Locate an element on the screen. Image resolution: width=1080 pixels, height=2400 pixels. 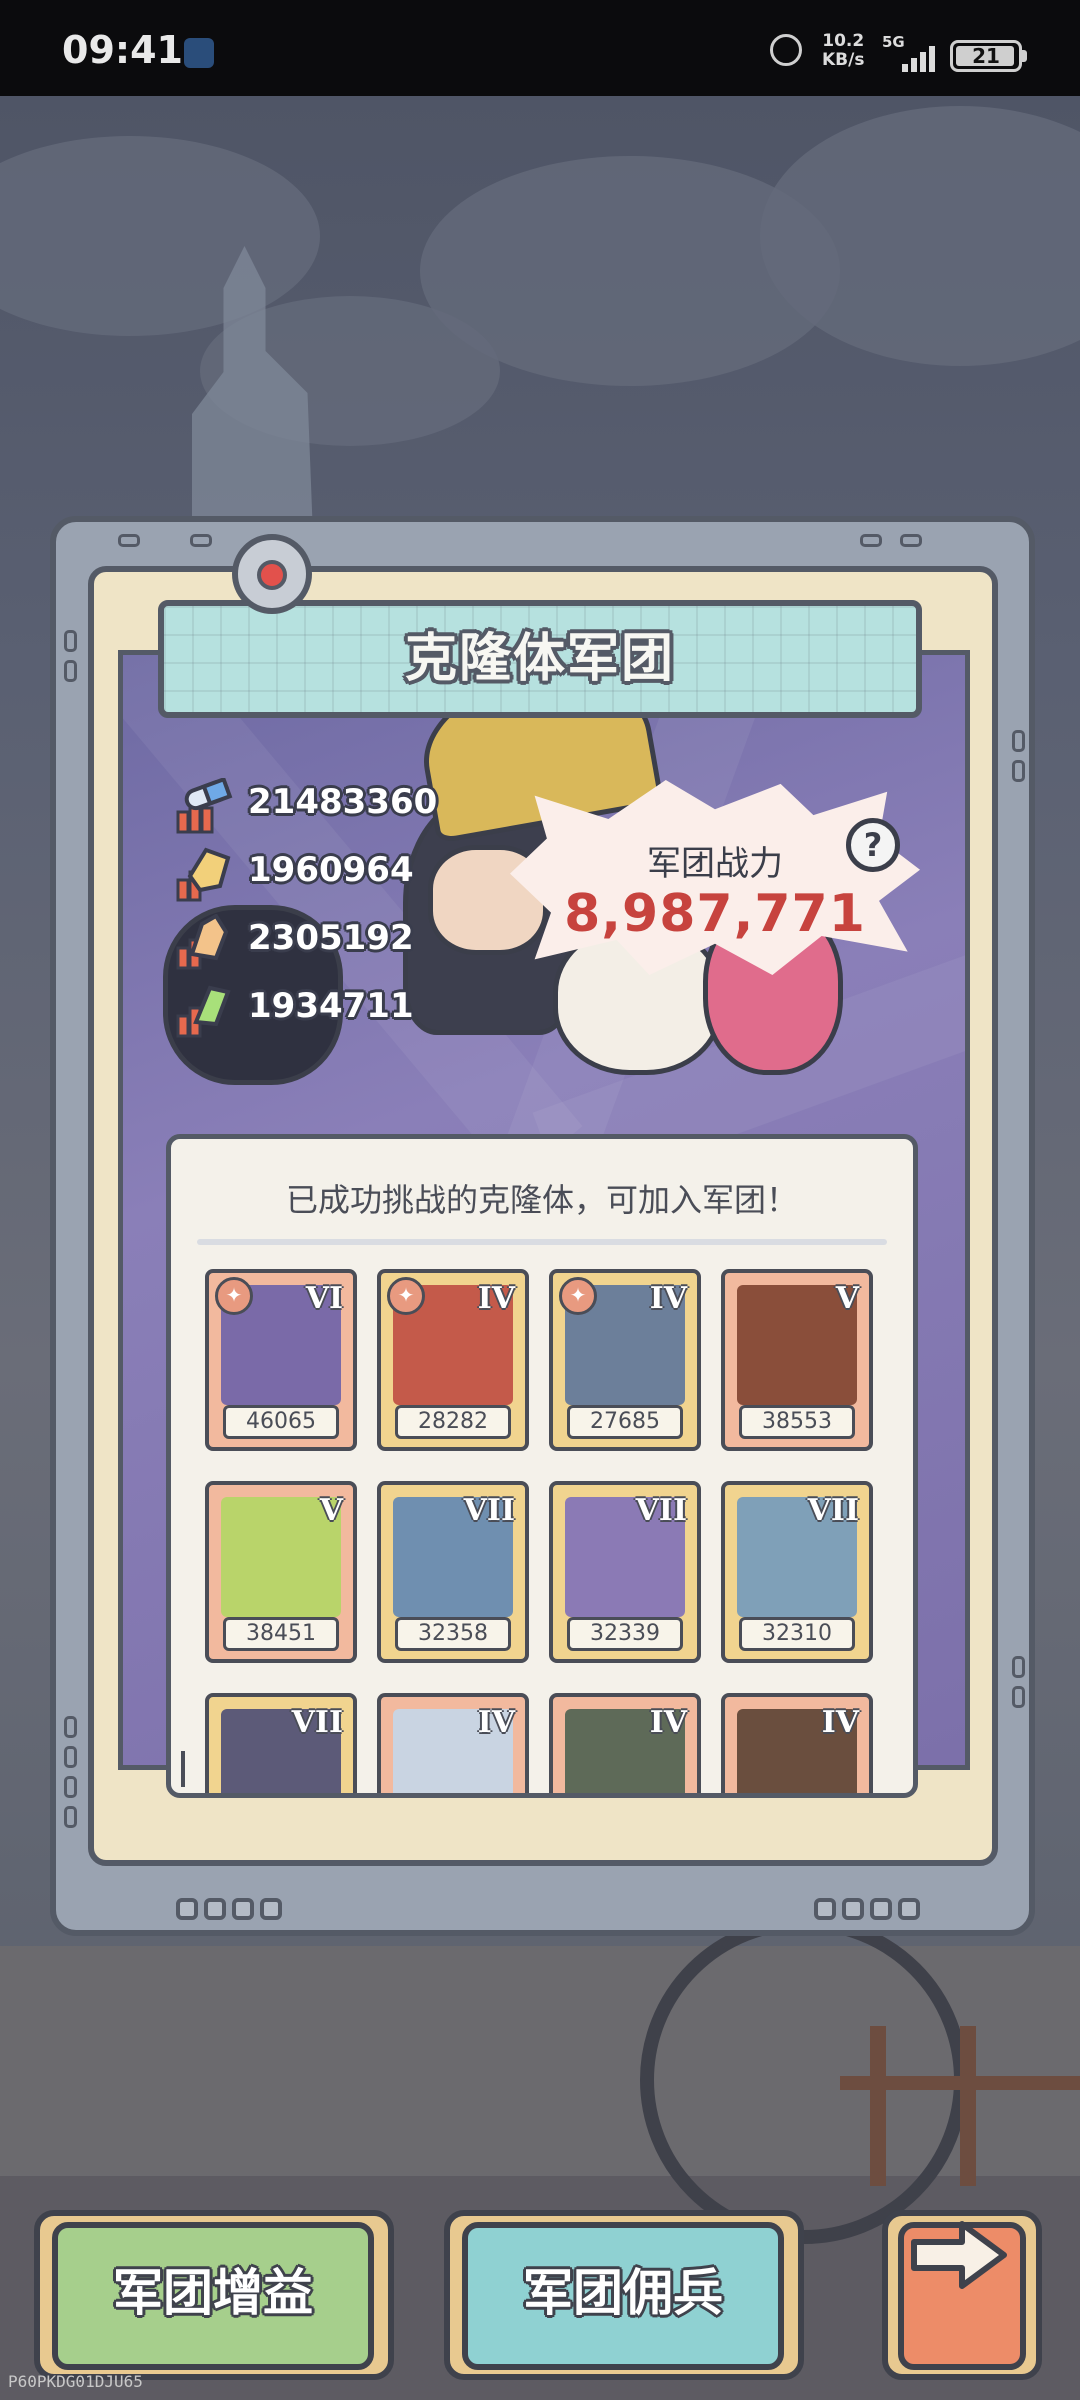
battery-level: 21 is located at coordinates (986, 56).